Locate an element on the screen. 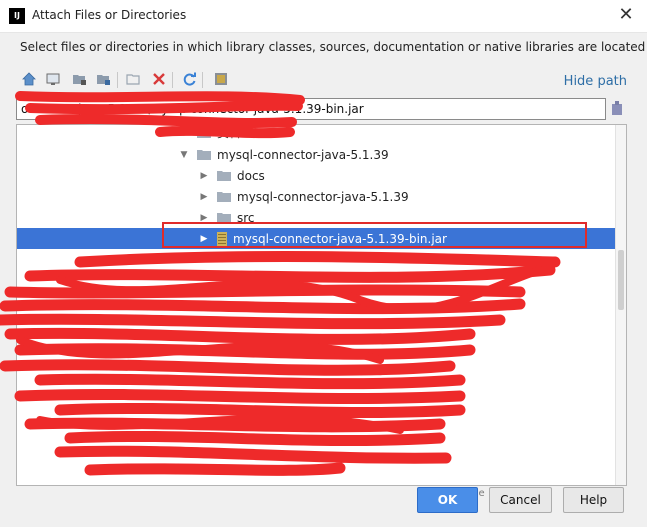 The height and width of the screenshot is (527, 647). tree-row-label: docs is located at coordinates (251, 175).